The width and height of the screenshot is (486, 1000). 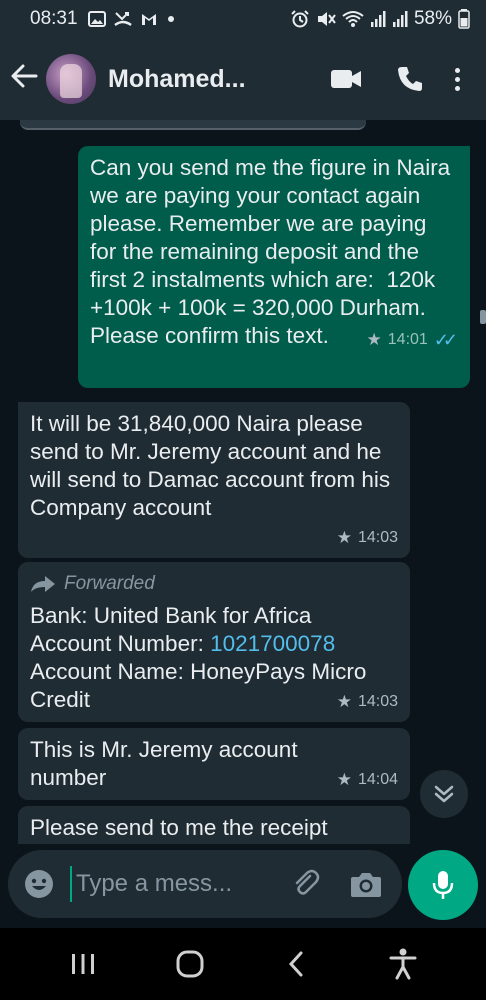 I want to click on message-time: 14:04, so click(x=377, y=779).